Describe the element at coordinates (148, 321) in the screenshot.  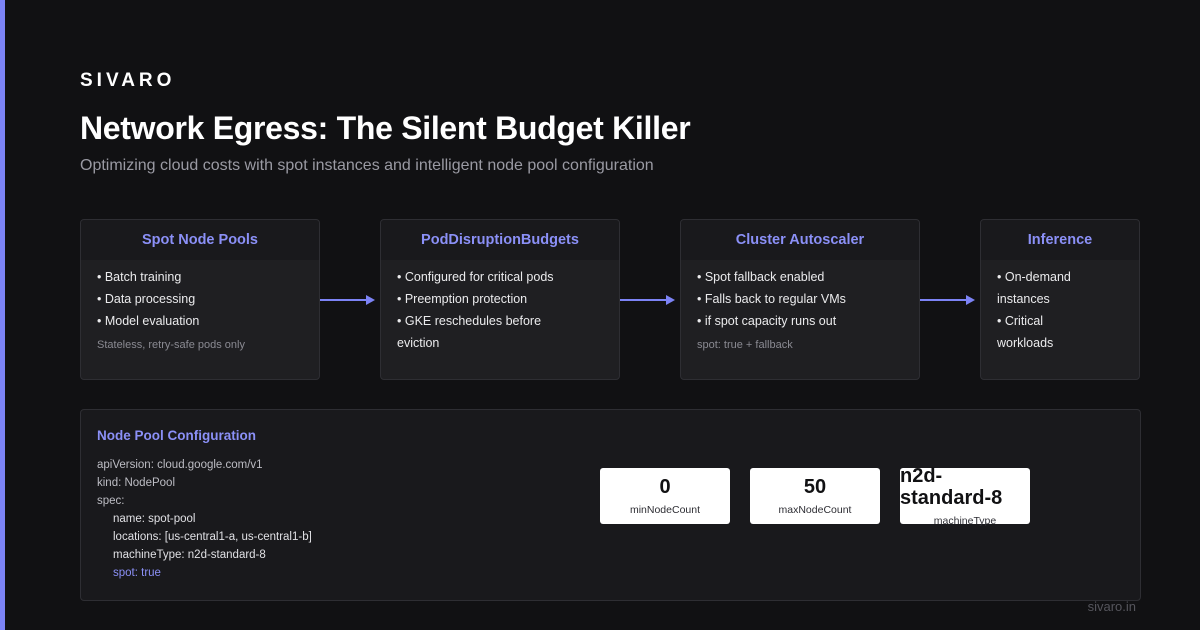
I see `card-item: • Model evaluation` at that location.